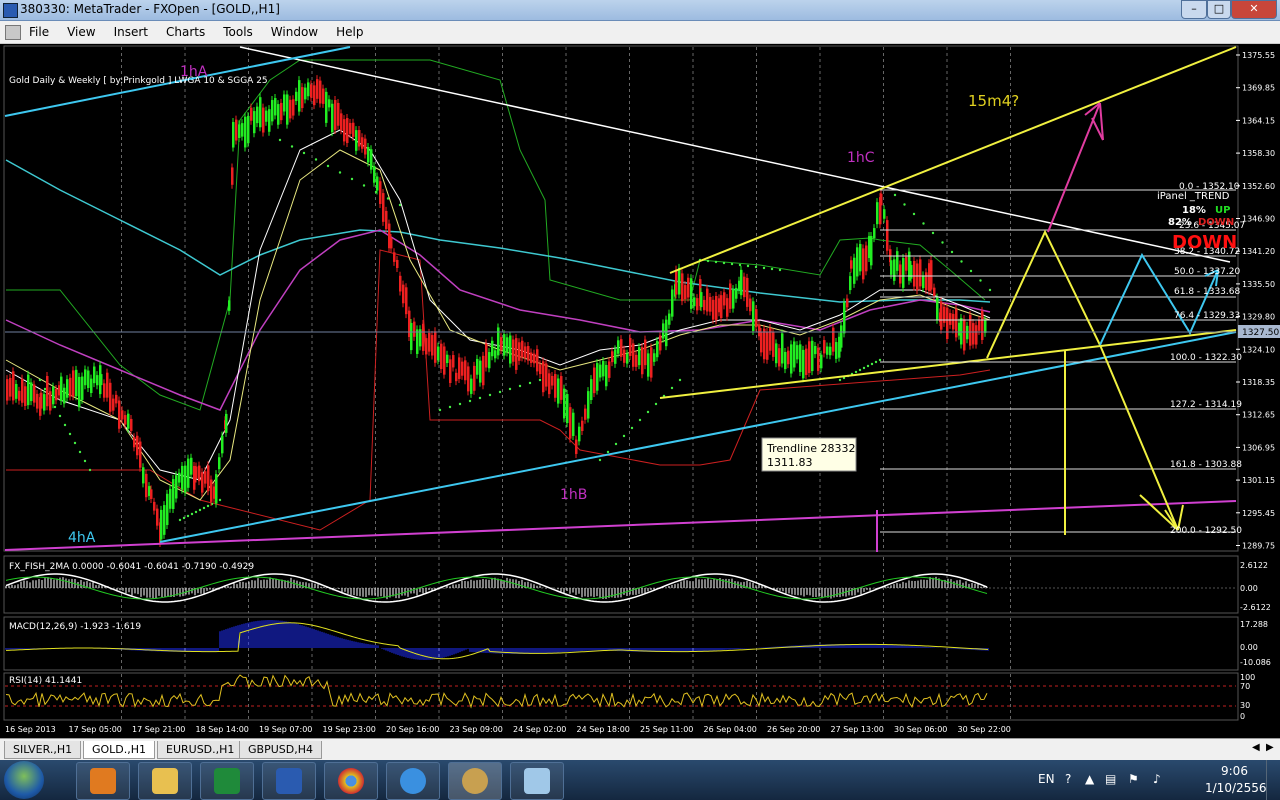 This screenshot has width=1280, height=800. Describe the element at coordinates (1046, 779) in the screenshot. I see `tray-language: EN` at that location.